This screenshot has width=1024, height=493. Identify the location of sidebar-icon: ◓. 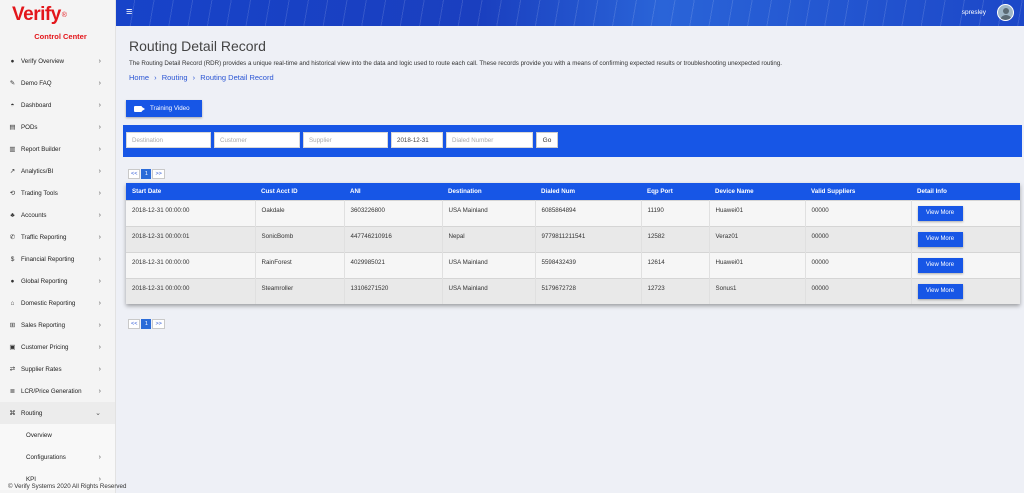
(12, 105).